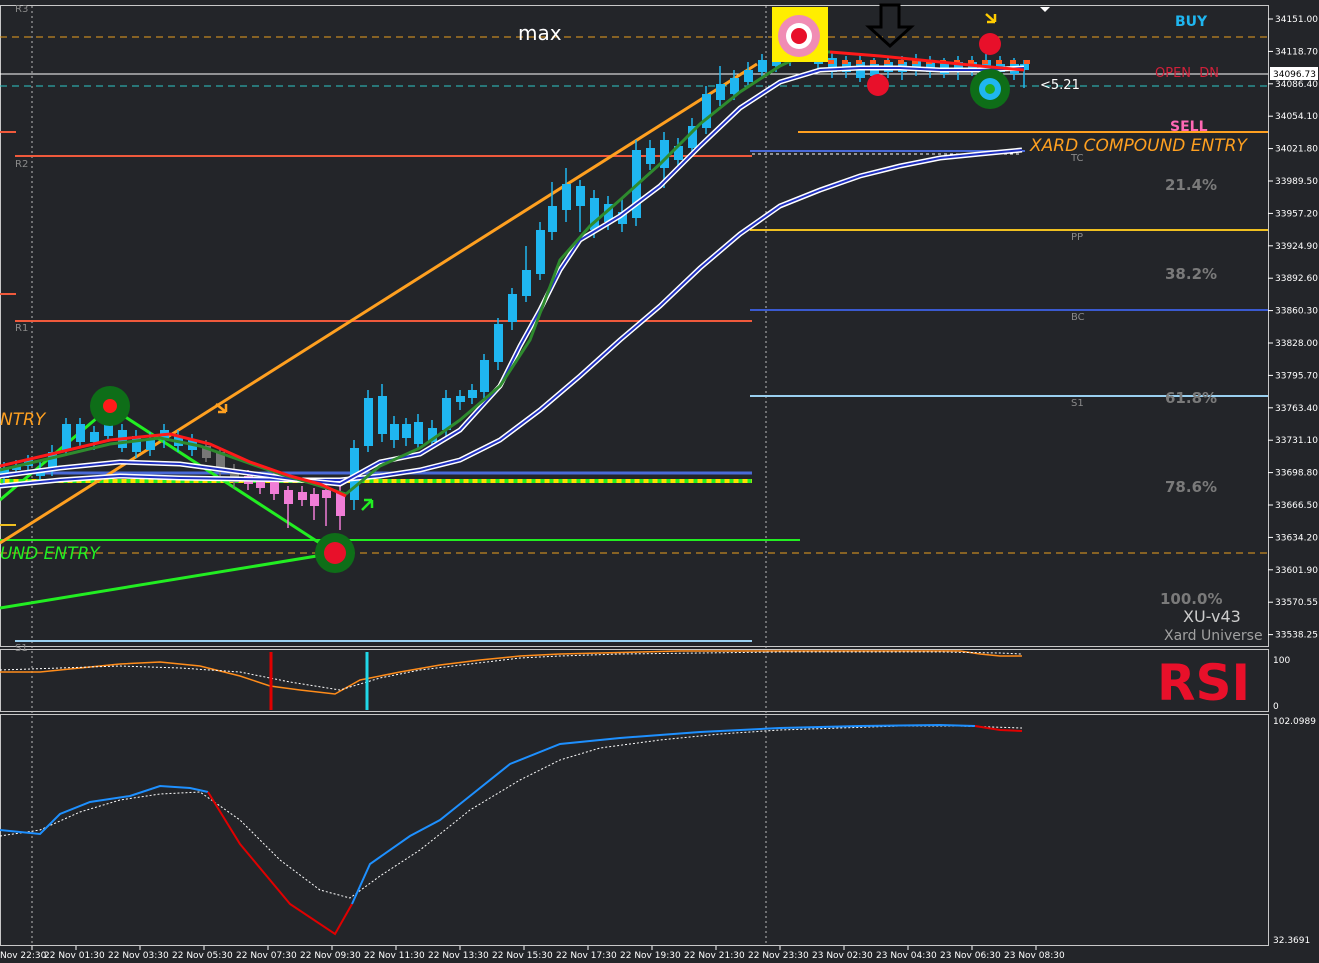 The height and width of the screenshot is (963, 1319). What do you see at coordinates (110, 406) in the screenshot?
I see `zigzag-top-dot` at bounding box center [110, 406].